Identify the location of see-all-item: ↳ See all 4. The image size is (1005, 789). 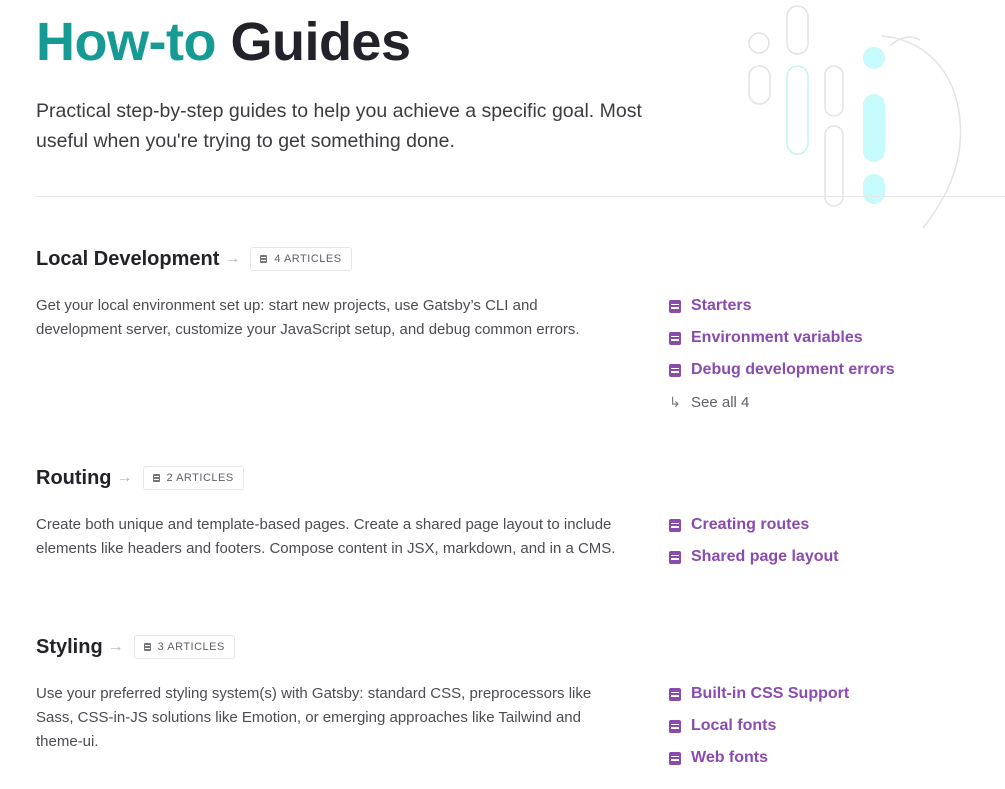
(782, 402).